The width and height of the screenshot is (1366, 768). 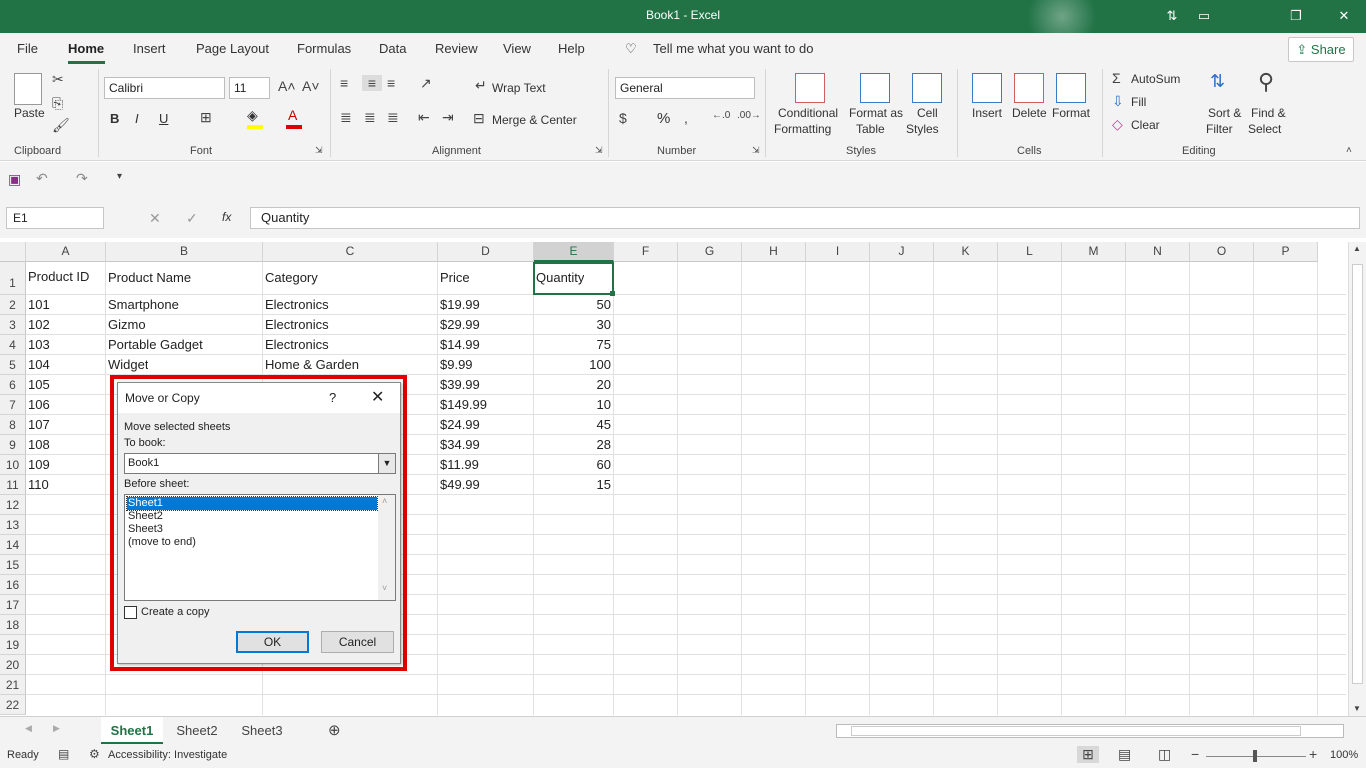 I want to click on row-header: 18, so click(x=13, y=625).